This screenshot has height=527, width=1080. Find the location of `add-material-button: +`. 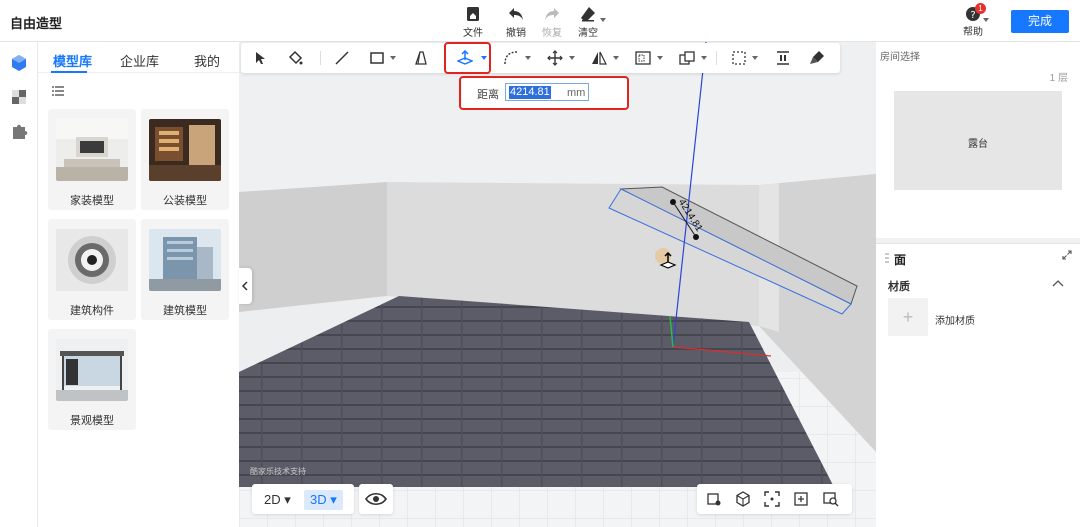

add-material-button: + is located at coordinates (908, 317).